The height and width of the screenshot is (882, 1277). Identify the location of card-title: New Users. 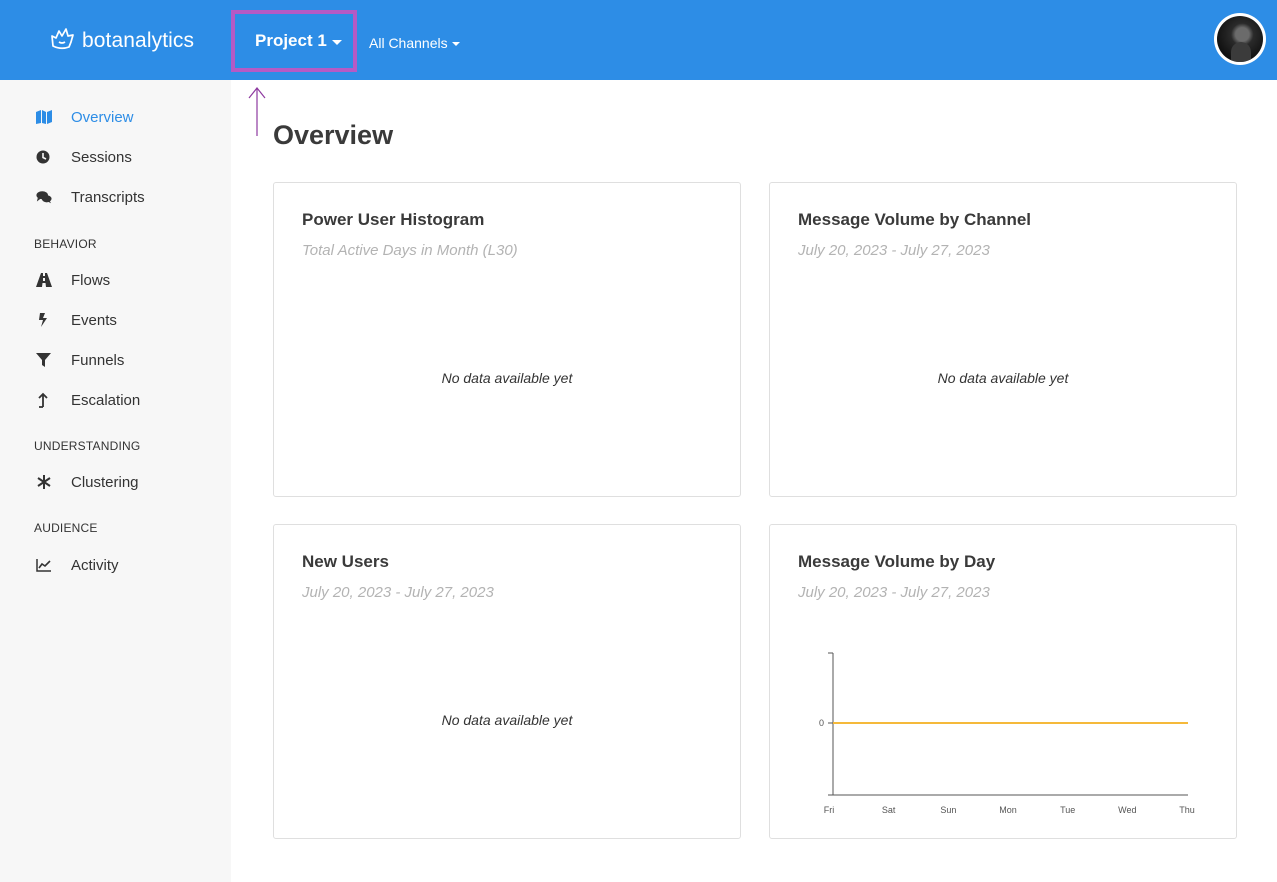
(345, 561).